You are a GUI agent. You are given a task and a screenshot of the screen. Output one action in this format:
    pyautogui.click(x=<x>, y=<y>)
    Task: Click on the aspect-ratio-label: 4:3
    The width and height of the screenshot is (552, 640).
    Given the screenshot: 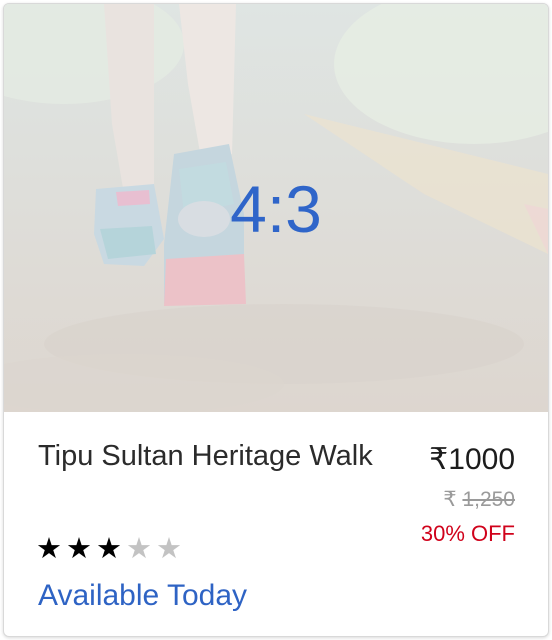 What is the action you would take?
    pyautogui.click(x=276, y=209)
    